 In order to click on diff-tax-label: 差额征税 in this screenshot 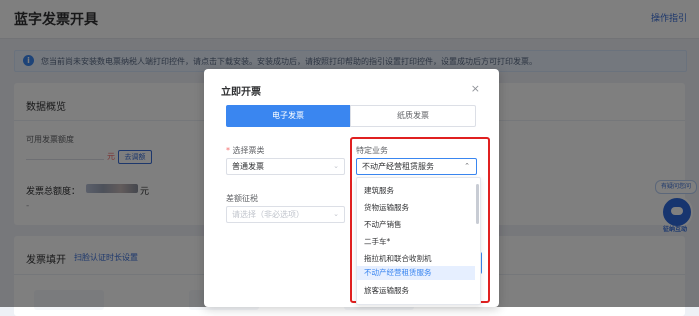, I will do `click(242, 198)`.